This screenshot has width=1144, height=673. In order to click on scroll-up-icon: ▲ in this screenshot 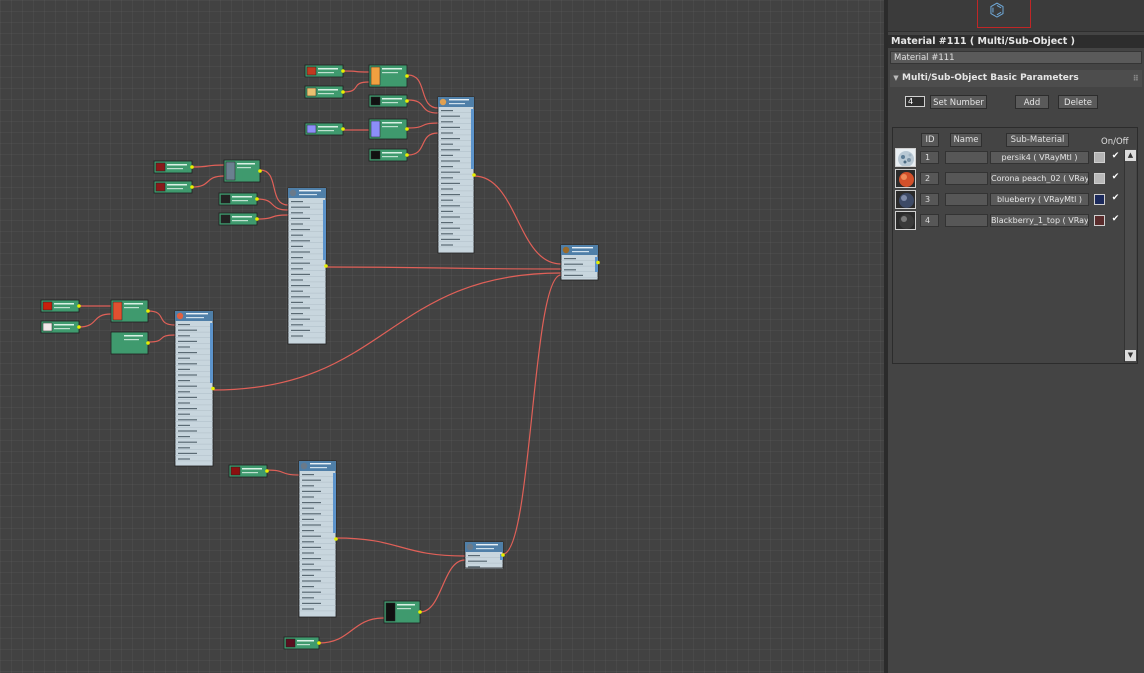, I will do `click(1130, 155)`.